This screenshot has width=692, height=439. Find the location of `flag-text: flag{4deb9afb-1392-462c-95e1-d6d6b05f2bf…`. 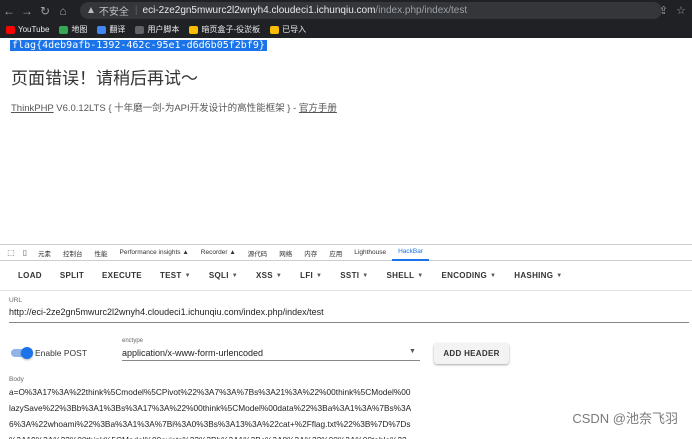

flag-text: flag{4deb9afb-1392-462c-95e1-d6d6b05f2bf… is located at coordinates (138, 45).